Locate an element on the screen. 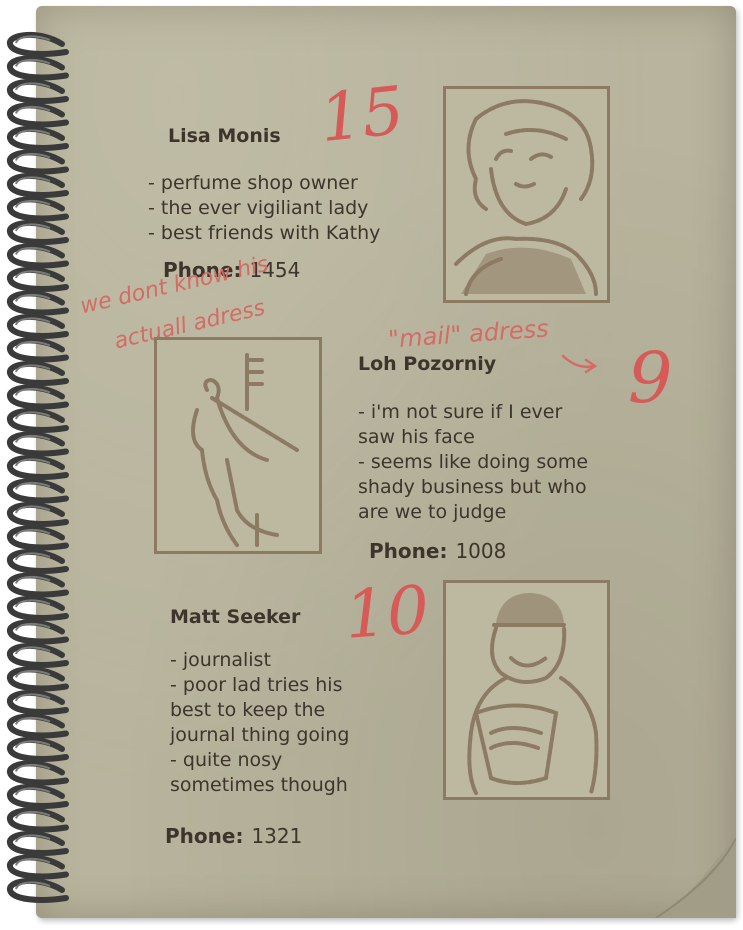 The image size is (743, 930). portrait-loh-pozorniy is located at coordinates (238, 445).